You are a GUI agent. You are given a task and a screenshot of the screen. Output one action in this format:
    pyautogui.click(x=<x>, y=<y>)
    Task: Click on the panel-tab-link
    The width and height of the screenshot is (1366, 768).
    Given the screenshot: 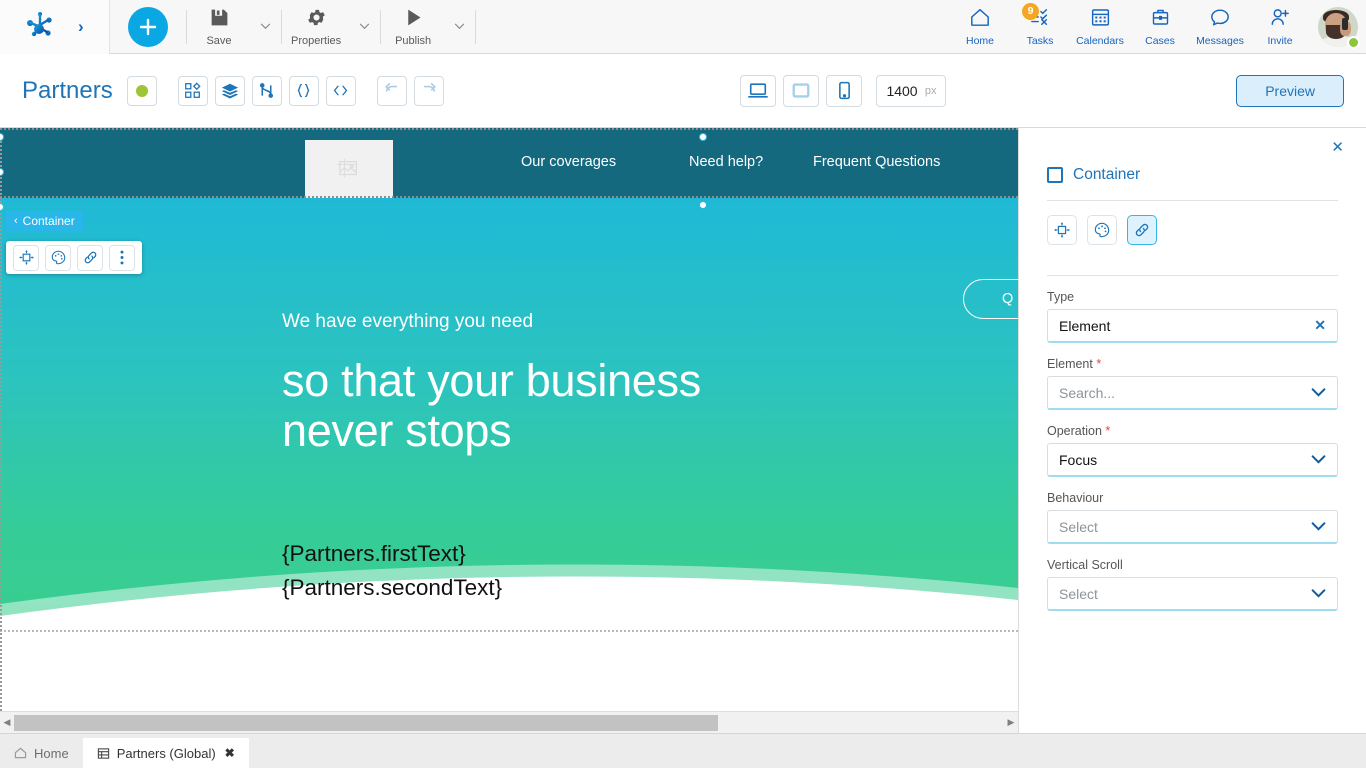 What is the action you would take?
    pyautogui.click(x=1142, y=230)
    